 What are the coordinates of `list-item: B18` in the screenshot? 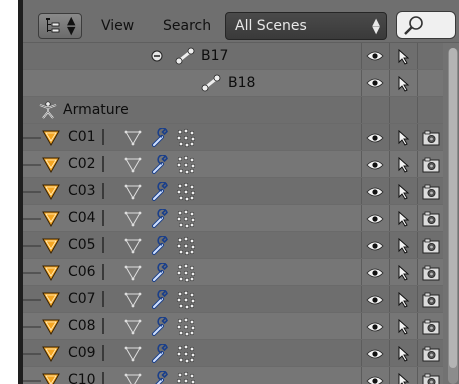 It's located at (233, 83).